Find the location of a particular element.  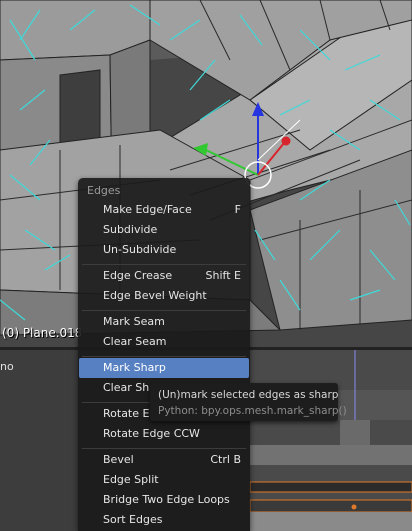

tooltip-python: Python: bpy.ops.mesh.mark_sharp() is located at coordinates (252, 411).